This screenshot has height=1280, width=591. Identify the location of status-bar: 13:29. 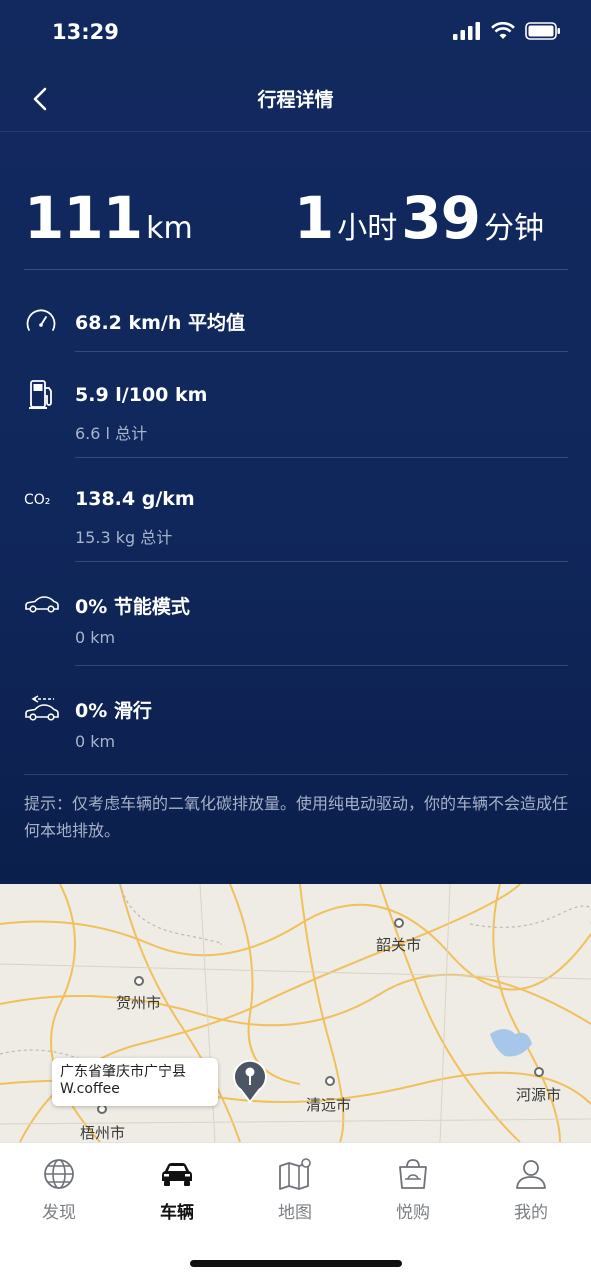
(295, 33).